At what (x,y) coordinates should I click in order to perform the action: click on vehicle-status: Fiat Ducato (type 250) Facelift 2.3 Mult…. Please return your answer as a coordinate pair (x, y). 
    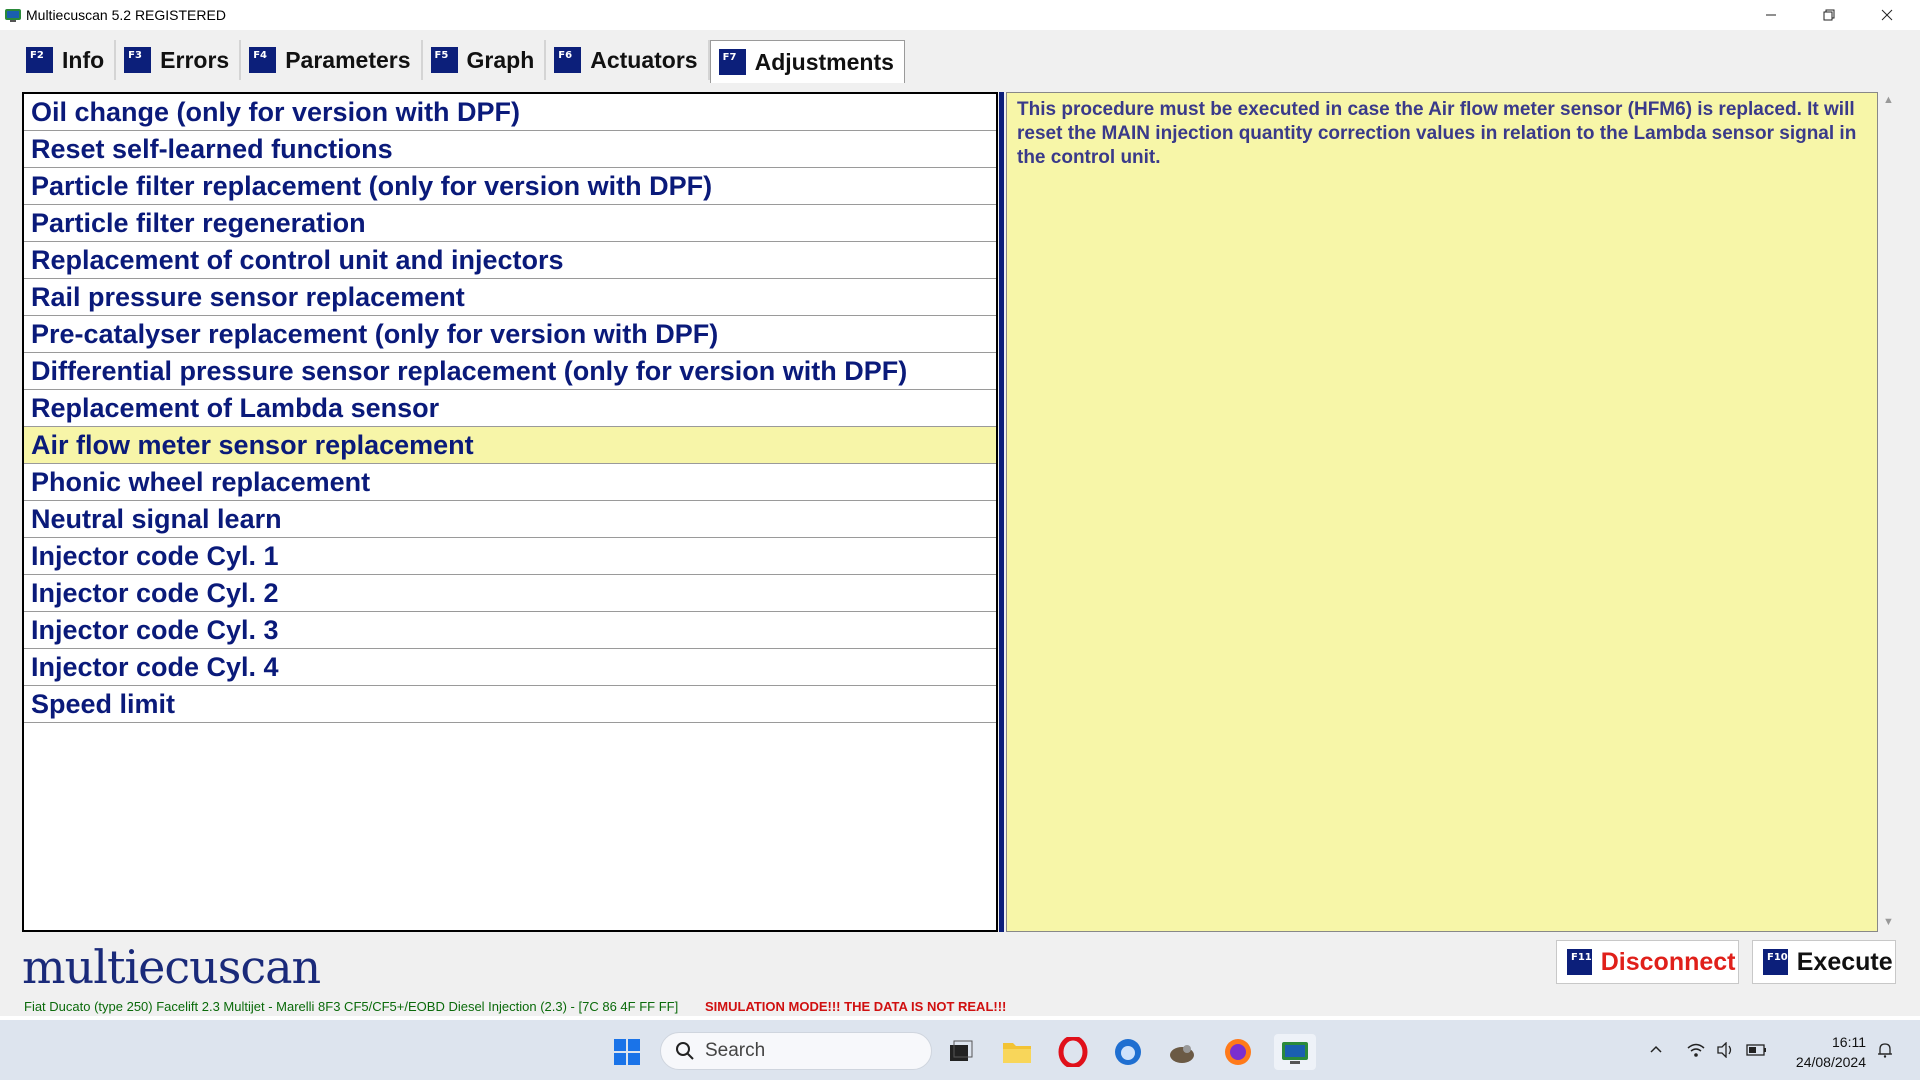
    Looking at the image, I should click on (351, 1006).